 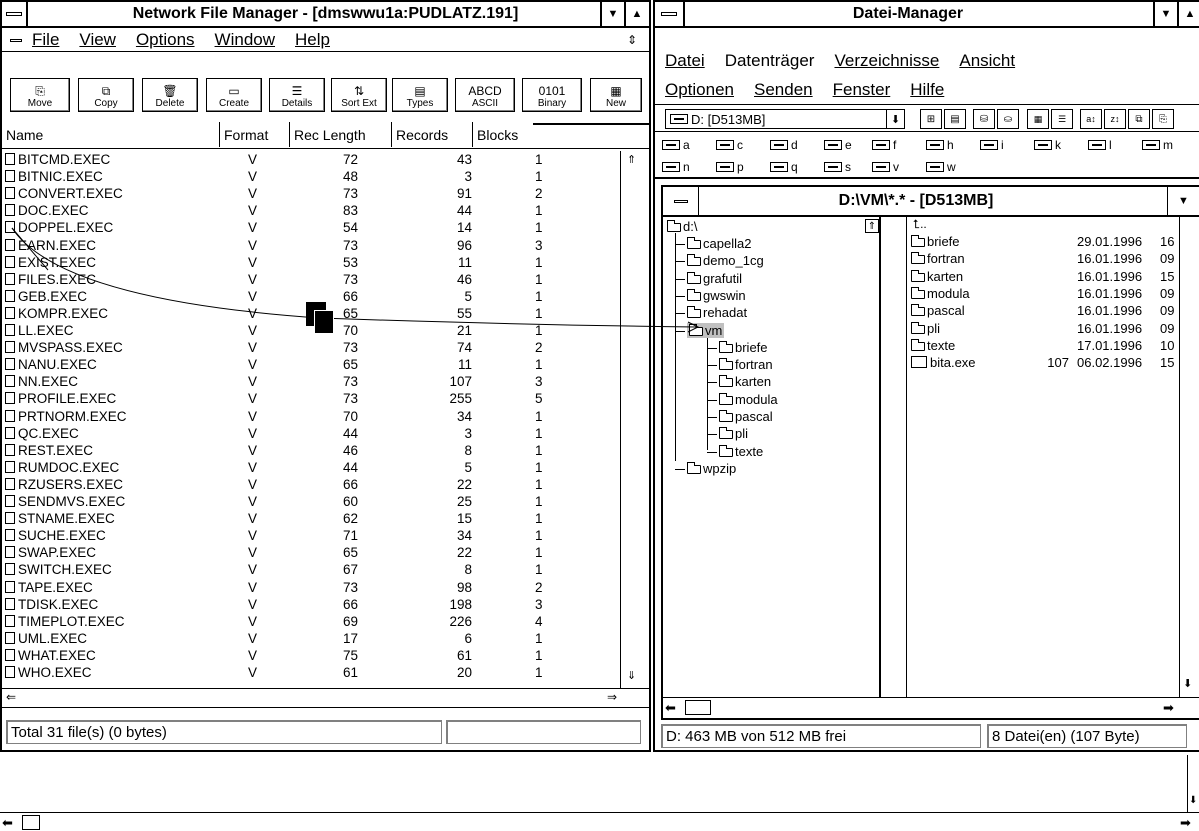 I want to click on table-row: QC.EXEC V 44 3 1, so click(x=311, y=433).